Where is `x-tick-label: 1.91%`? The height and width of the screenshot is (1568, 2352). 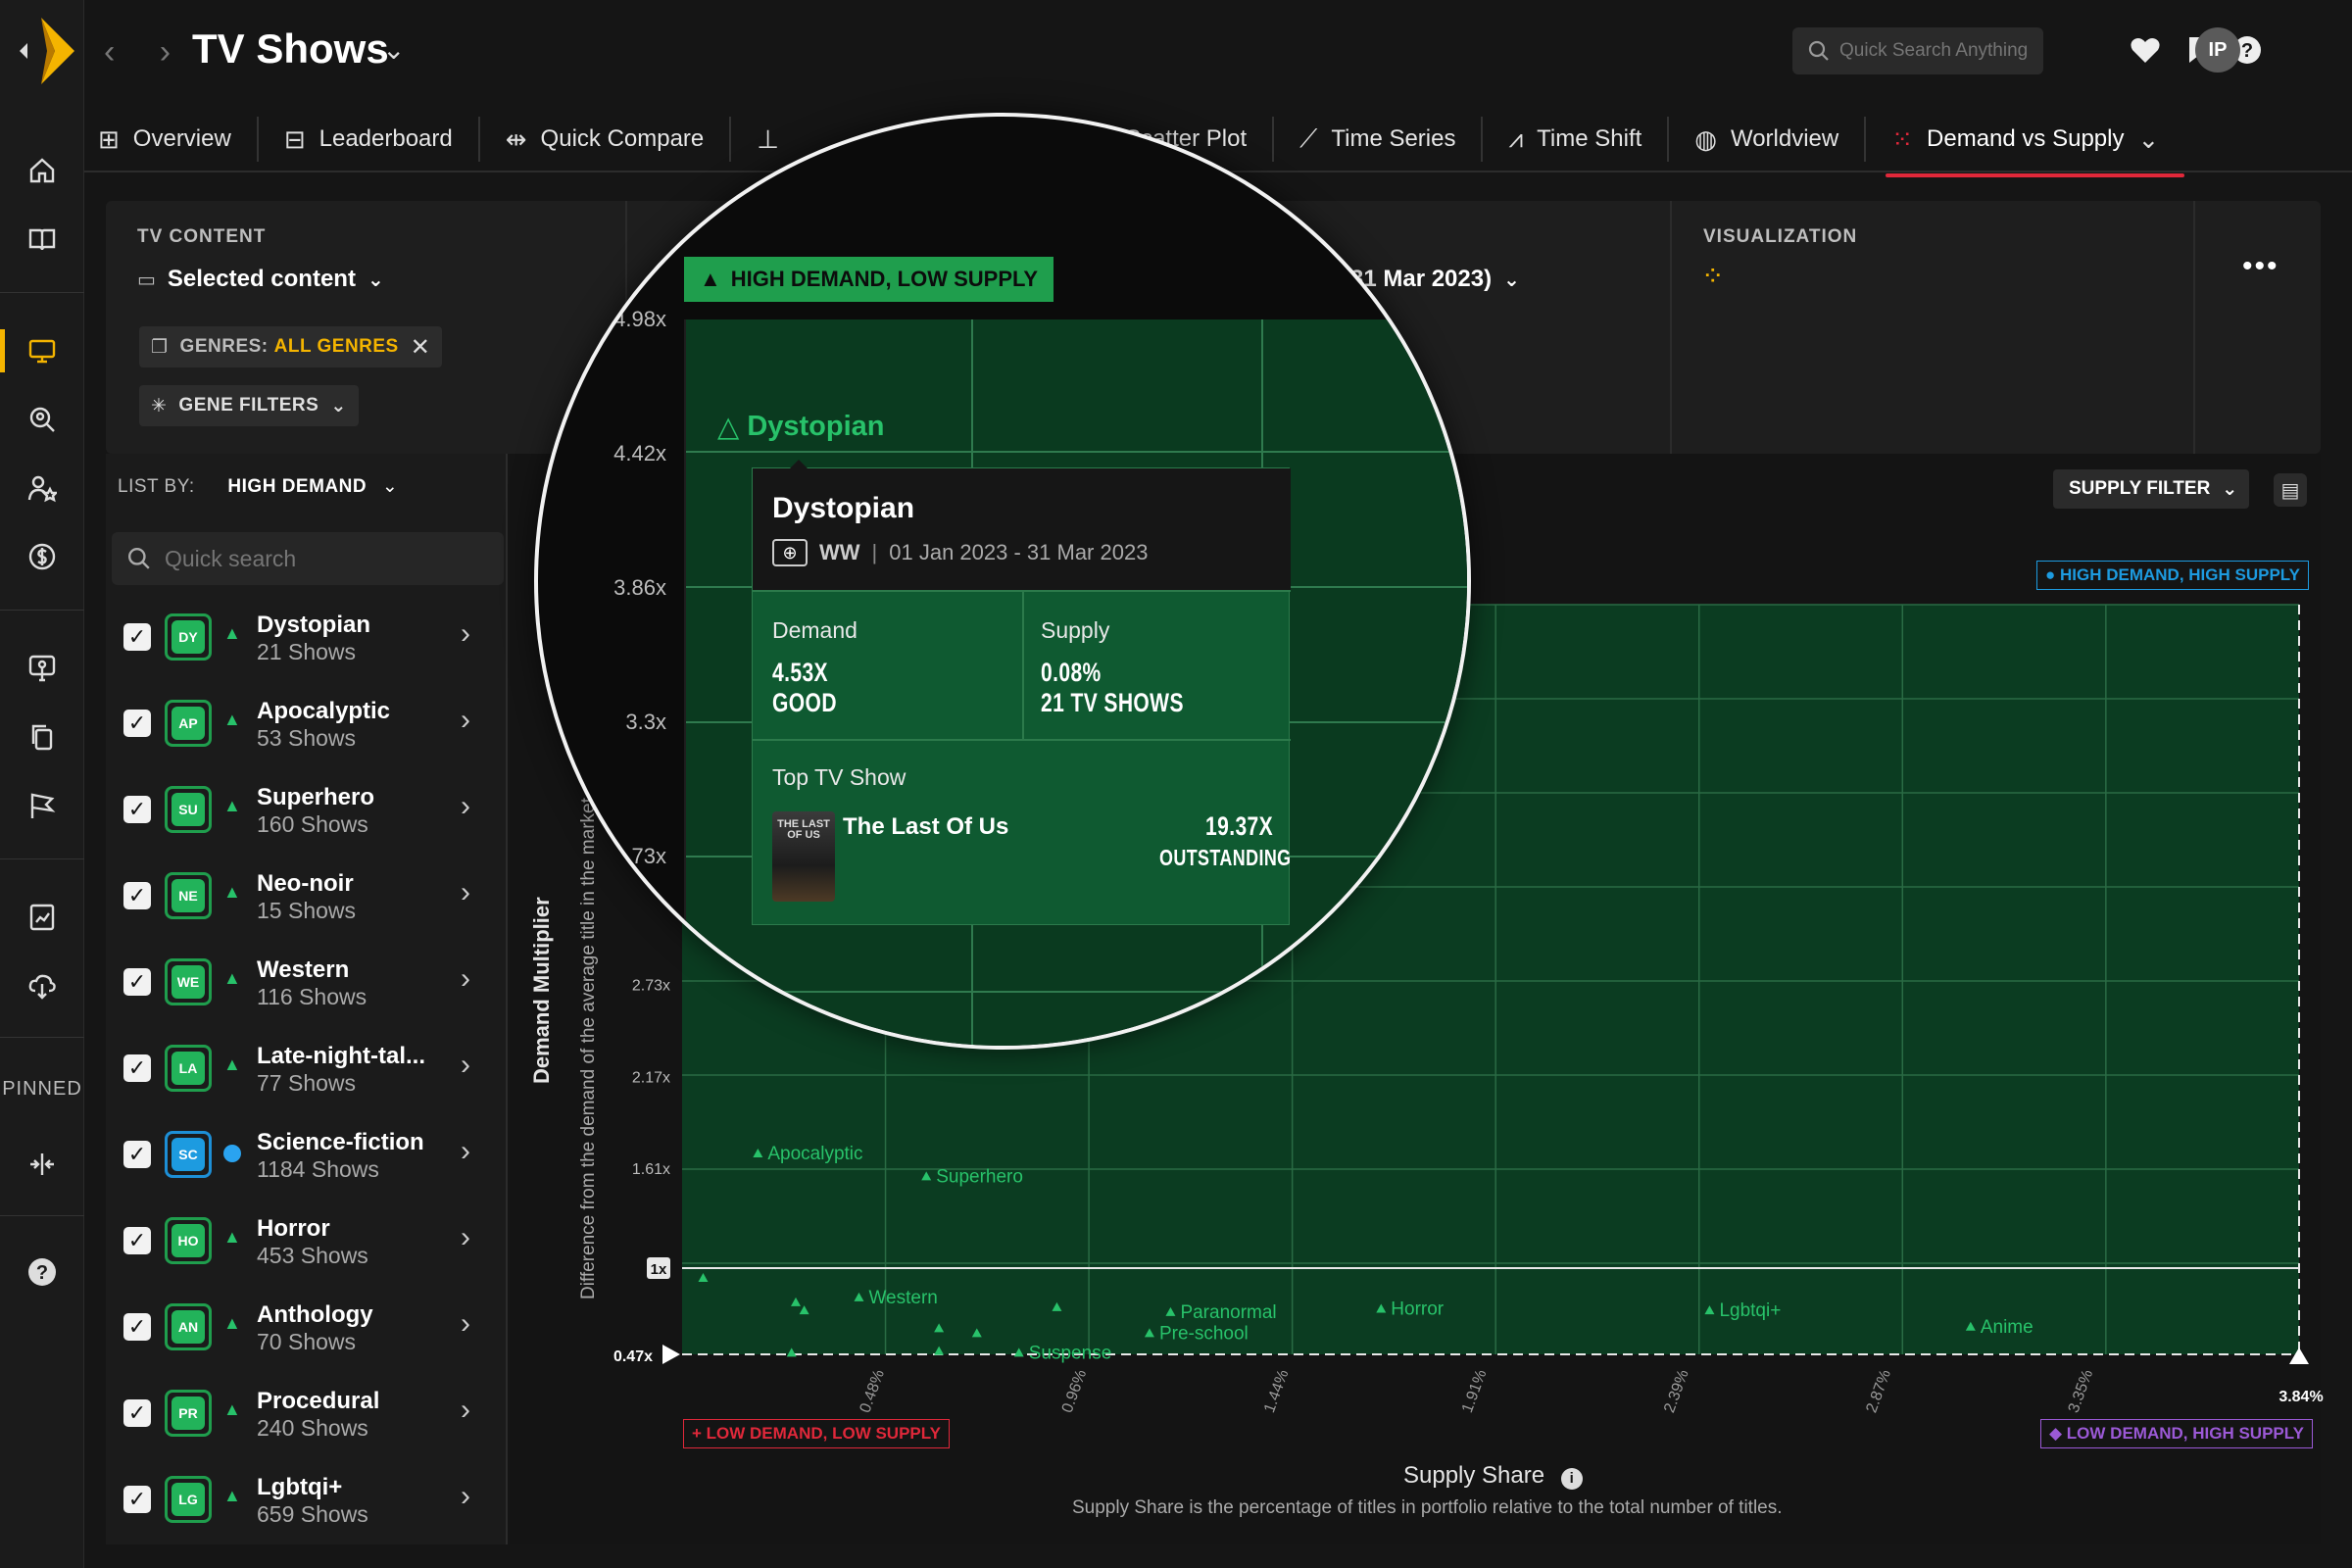
x-tick-label: 1.91% is located at coordinates (1474, 1391).